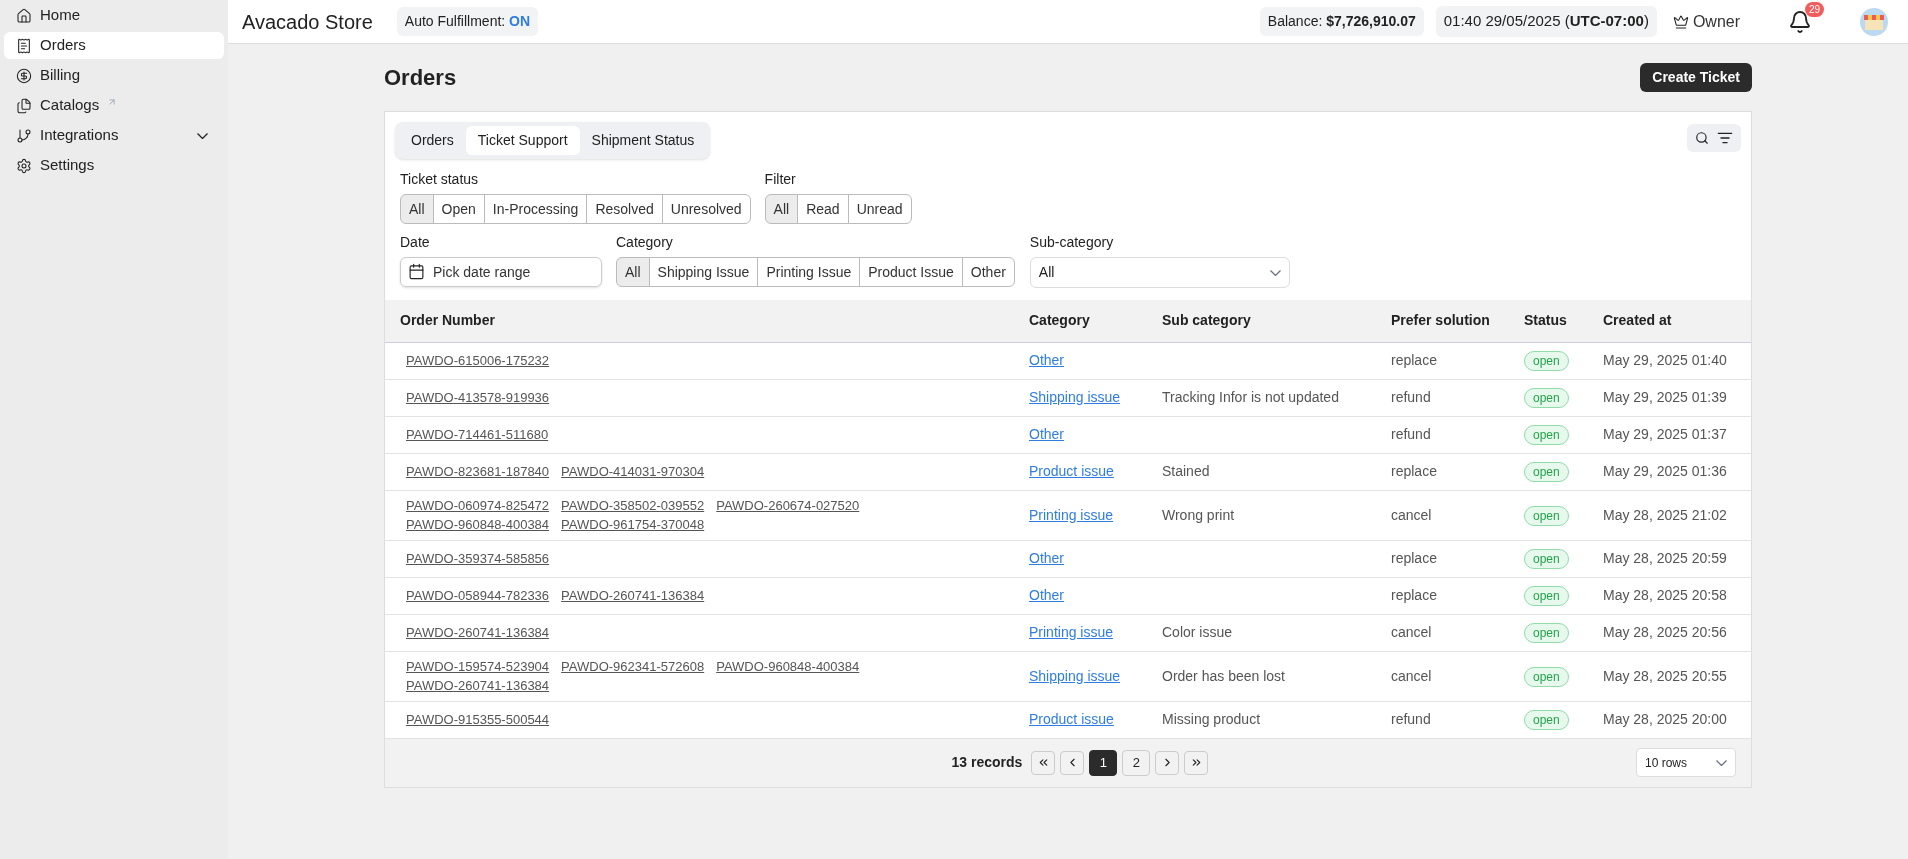 The height and width of the screenshot is (859, 1908). What do you see at coordinates (1167, 762) in the screenshot?
I see `next-page-button` at bounding box center [1167, 762].